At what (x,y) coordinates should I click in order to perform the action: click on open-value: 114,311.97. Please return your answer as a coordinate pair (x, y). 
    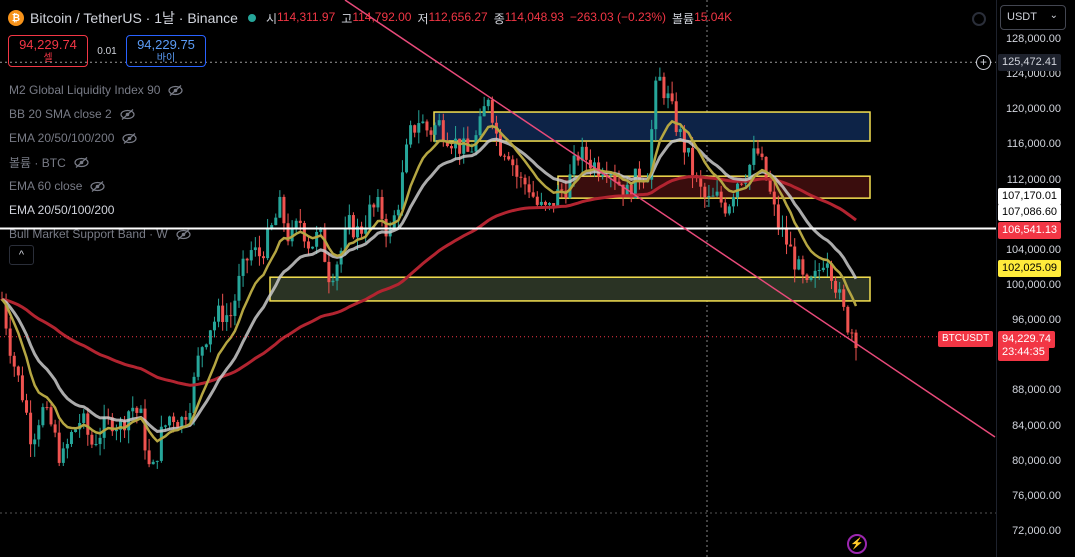
    Looking at the image, I should click on (306, 16).